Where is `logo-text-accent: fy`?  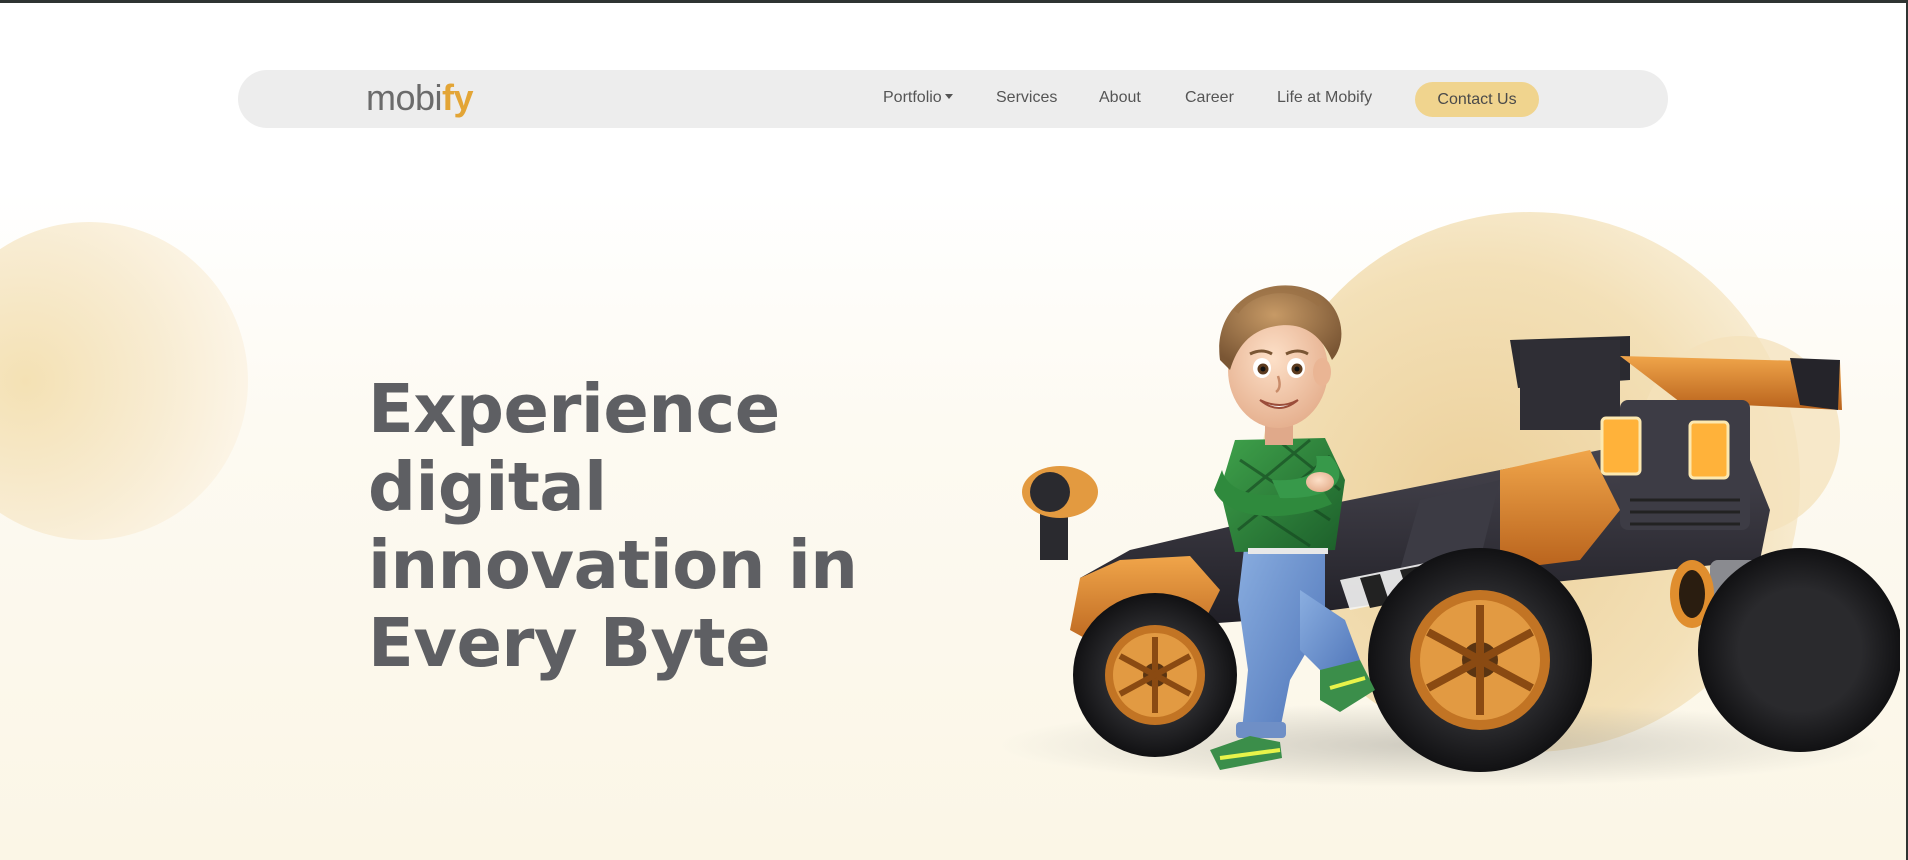
logo-text-accent: fy is located at coordinates (458, 97).